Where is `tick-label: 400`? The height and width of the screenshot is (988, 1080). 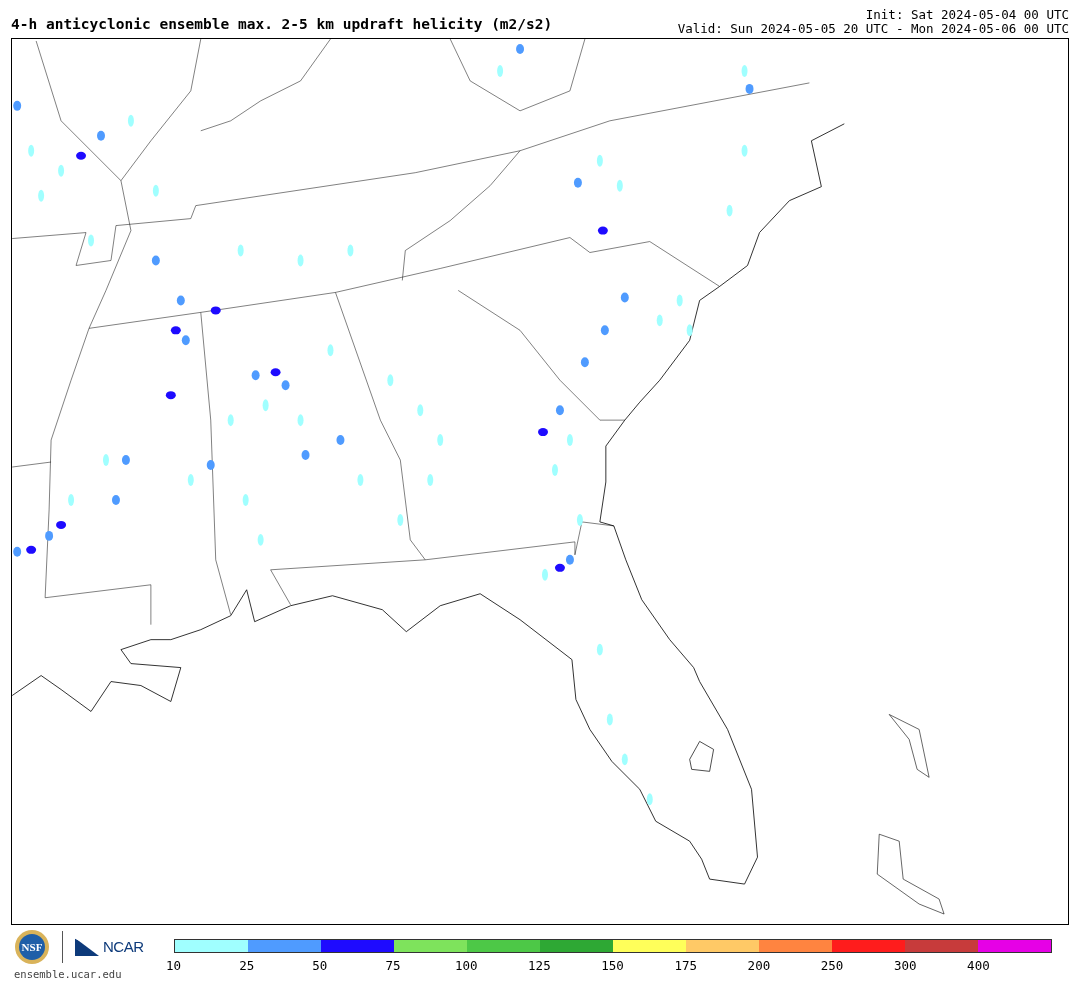
tick-label: 400 is located at coordinates (978, 966).